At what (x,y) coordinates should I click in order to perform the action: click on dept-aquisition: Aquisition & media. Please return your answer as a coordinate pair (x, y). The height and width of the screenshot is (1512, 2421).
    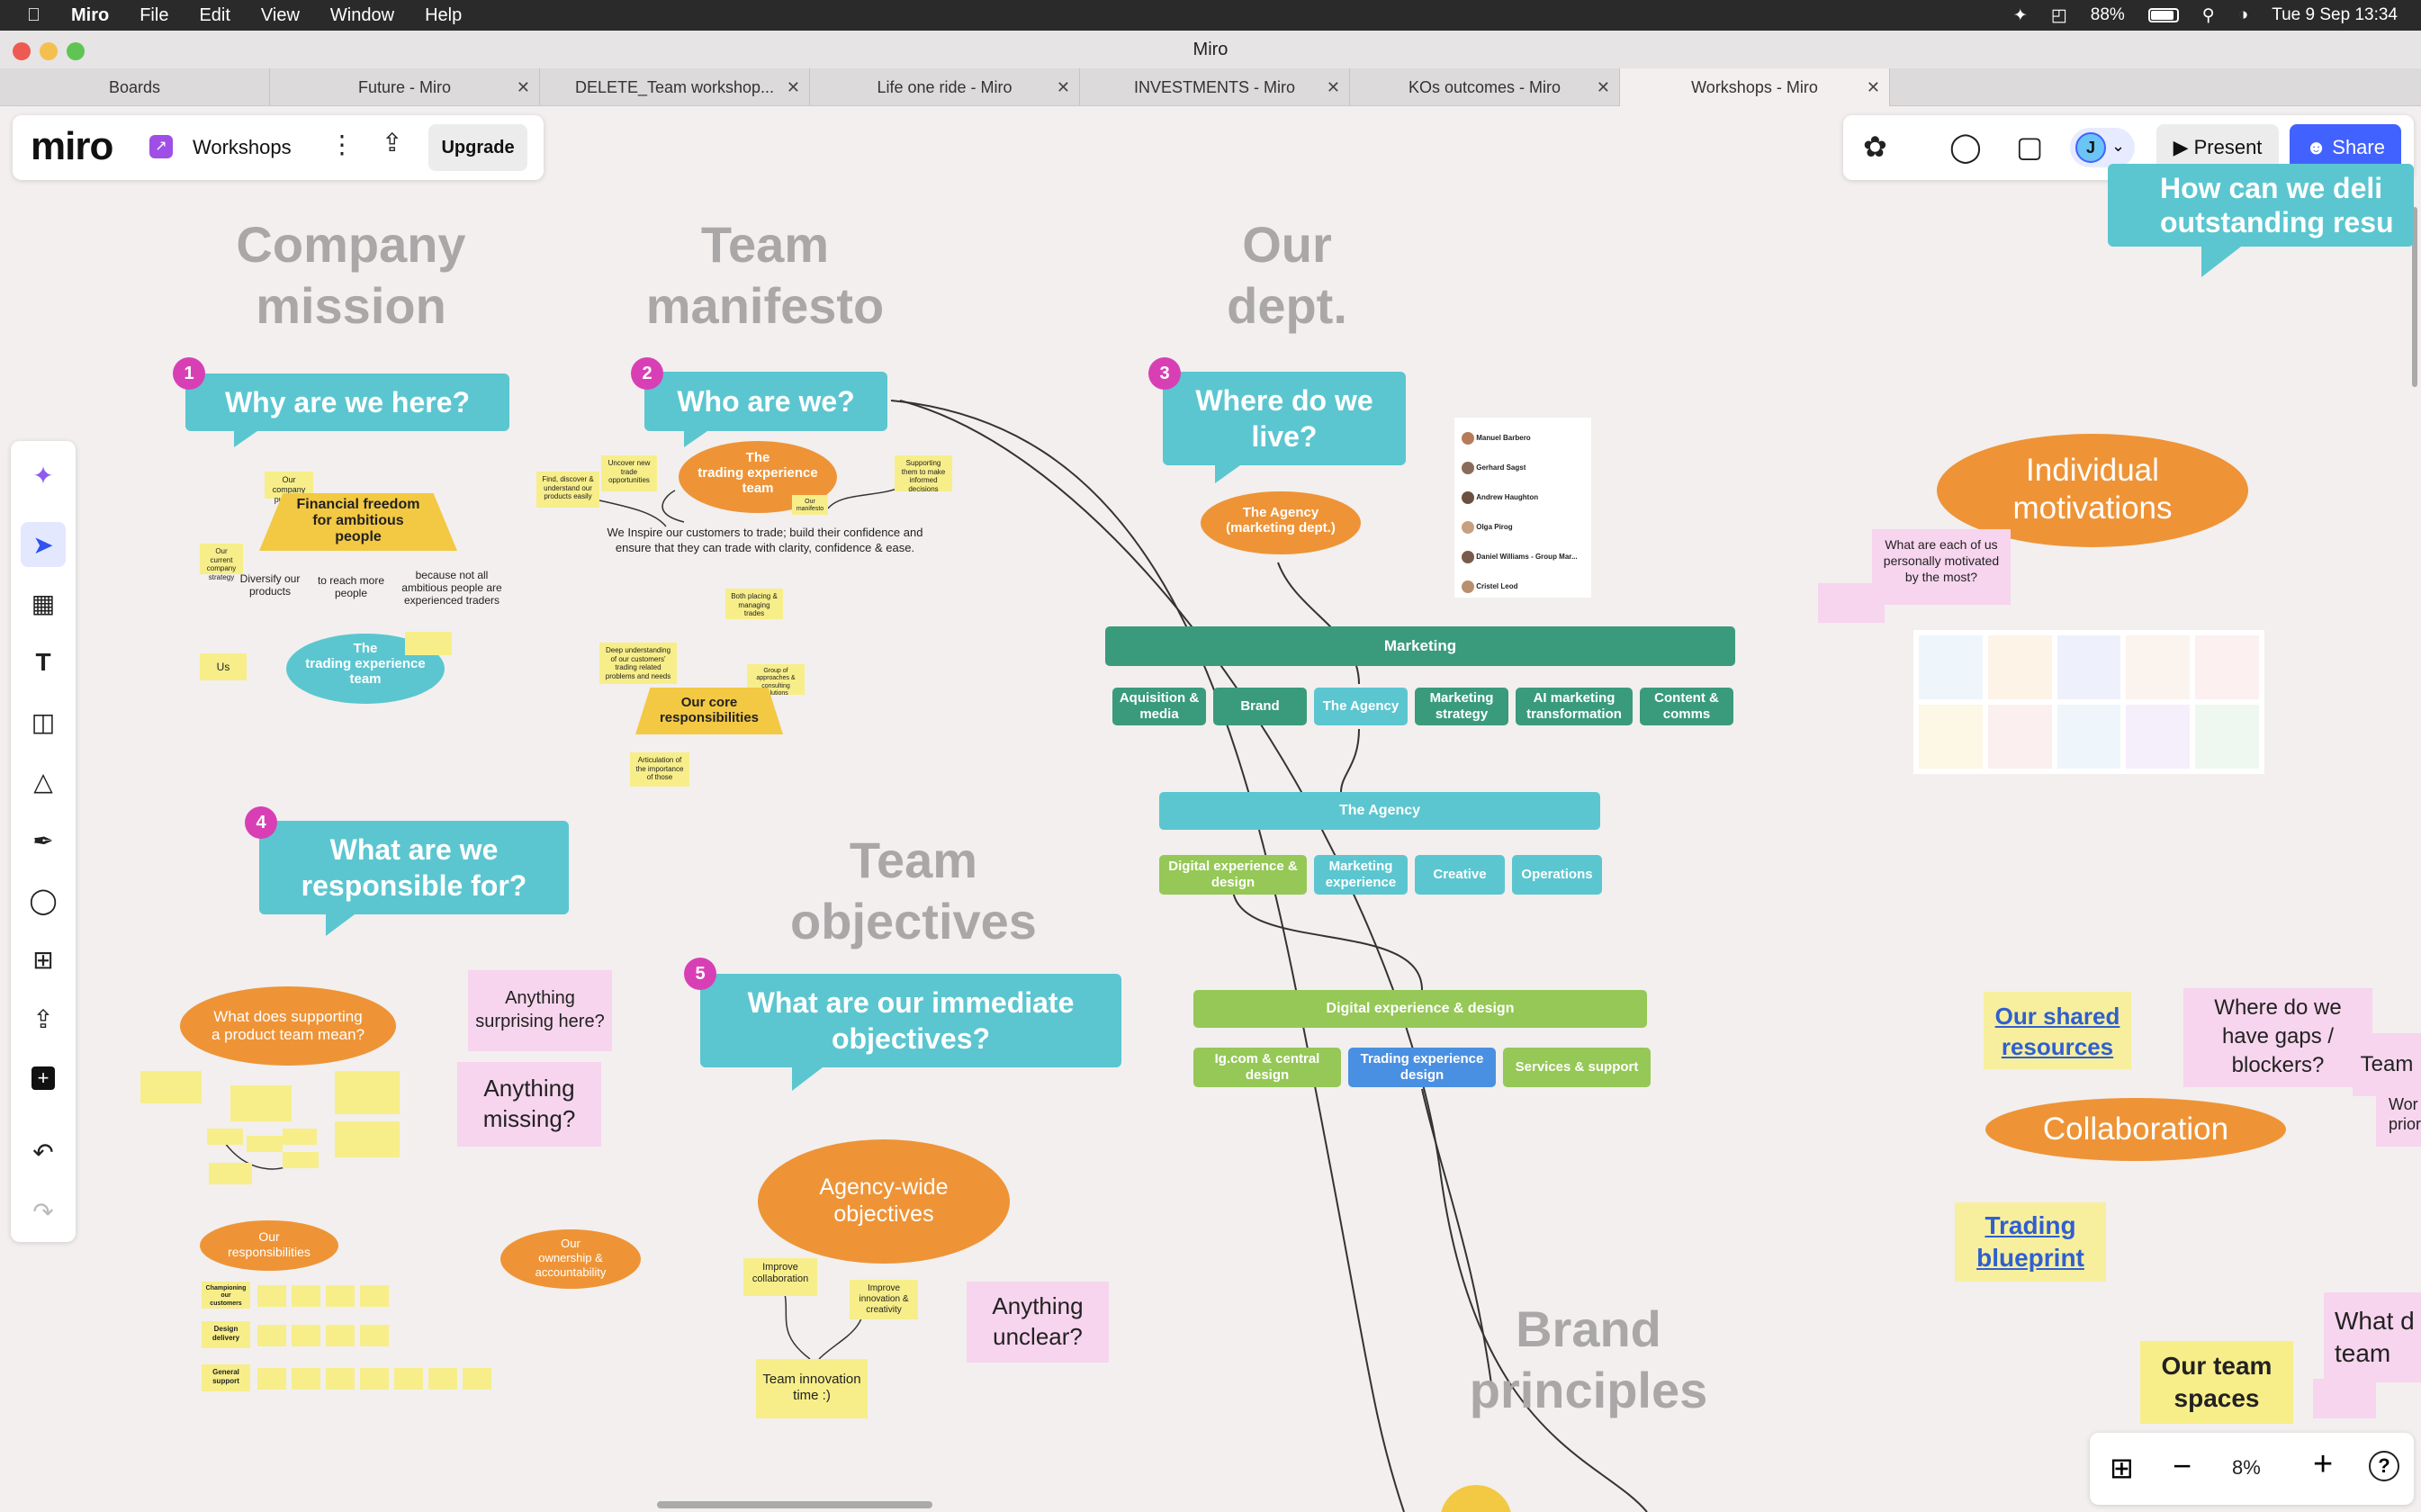
    Looking at the image, I should click on (1159, 706).